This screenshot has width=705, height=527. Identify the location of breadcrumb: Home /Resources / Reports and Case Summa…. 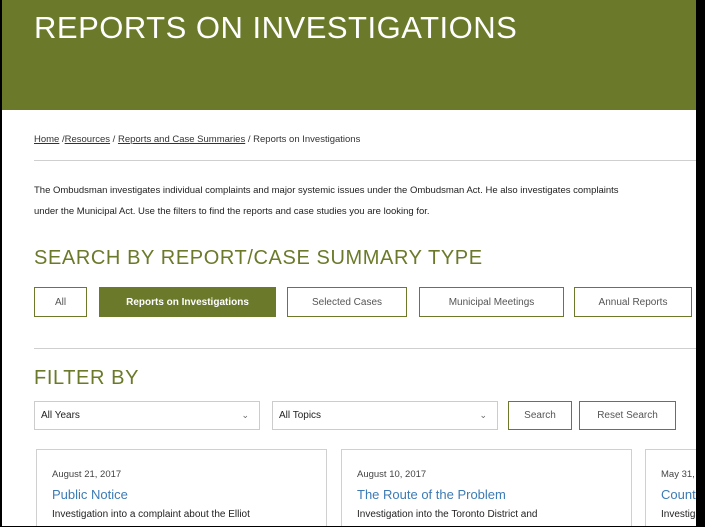
(197, 139).